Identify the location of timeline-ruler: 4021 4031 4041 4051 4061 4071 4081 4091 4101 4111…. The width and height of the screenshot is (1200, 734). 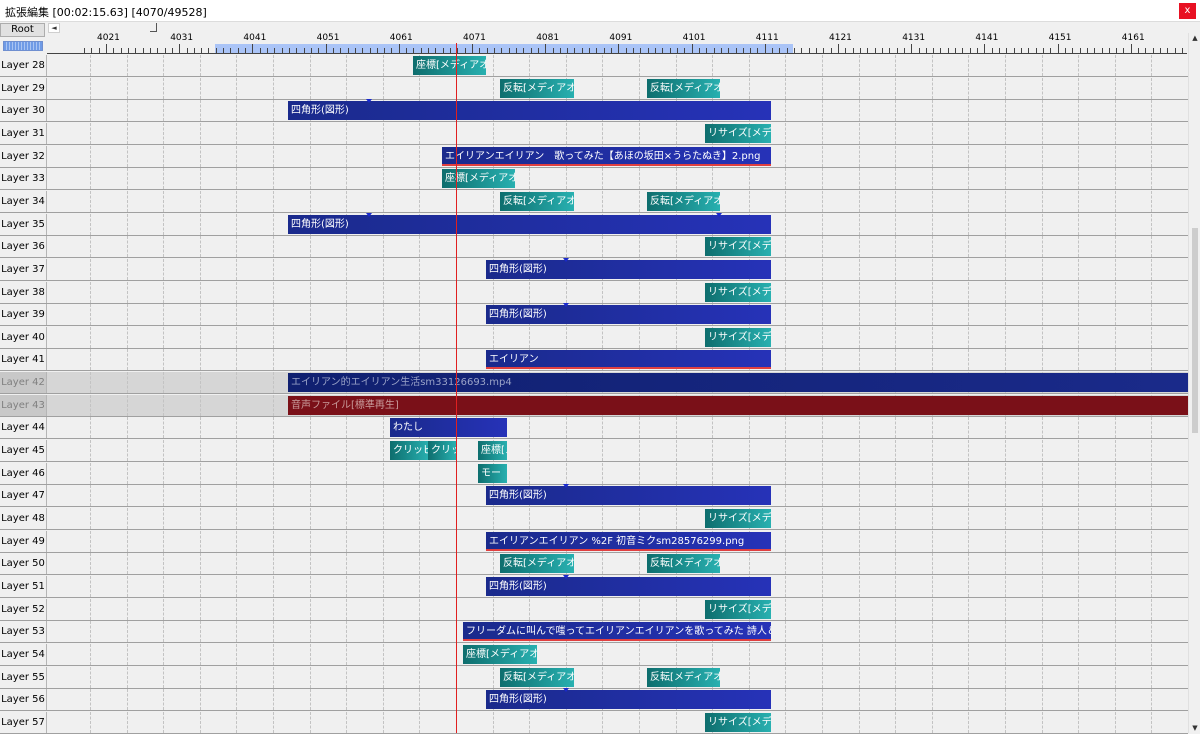
(617, 43).